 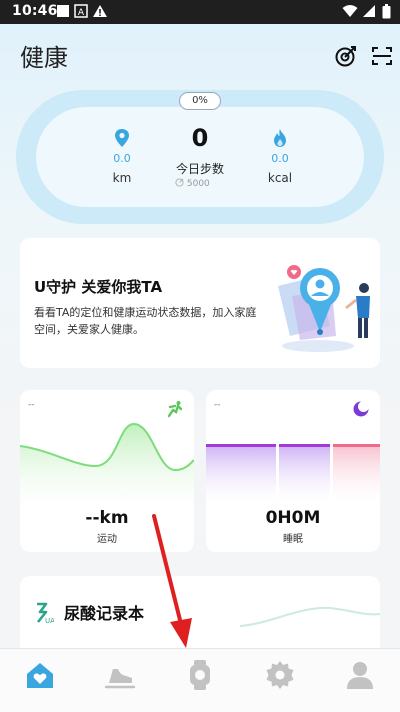 I want to click on running-icon, so click(x=175, y=409).